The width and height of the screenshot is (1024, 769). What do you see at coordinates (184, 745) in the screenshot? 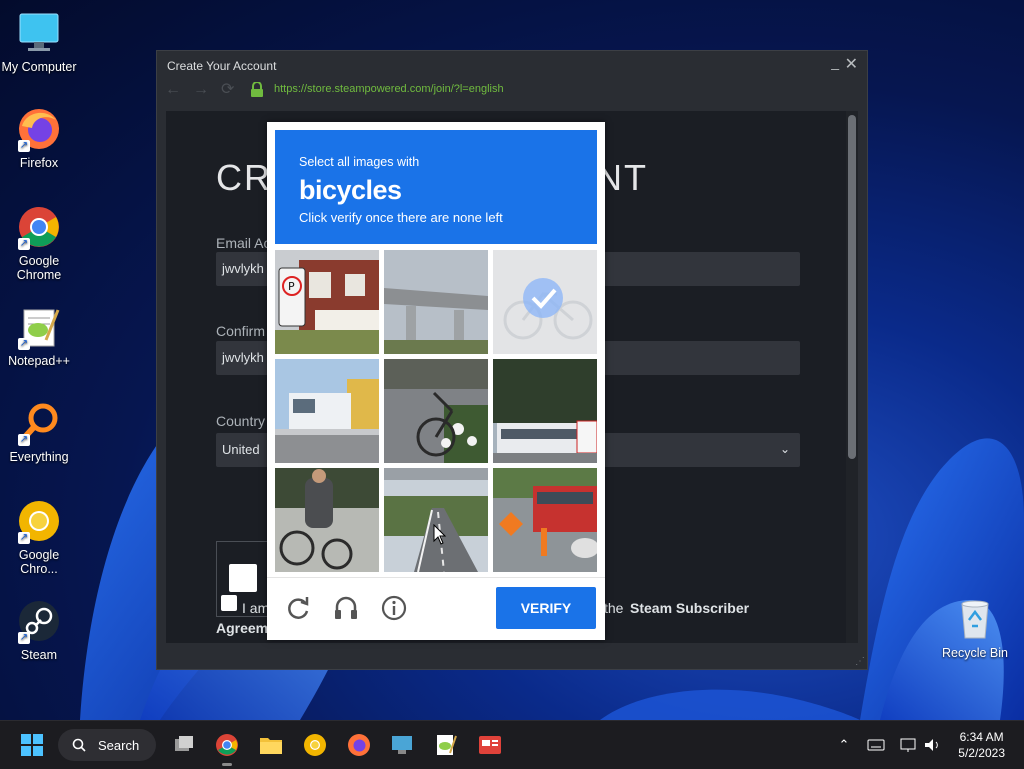
I see `task-view-icon` at bounding box center [184, 745].